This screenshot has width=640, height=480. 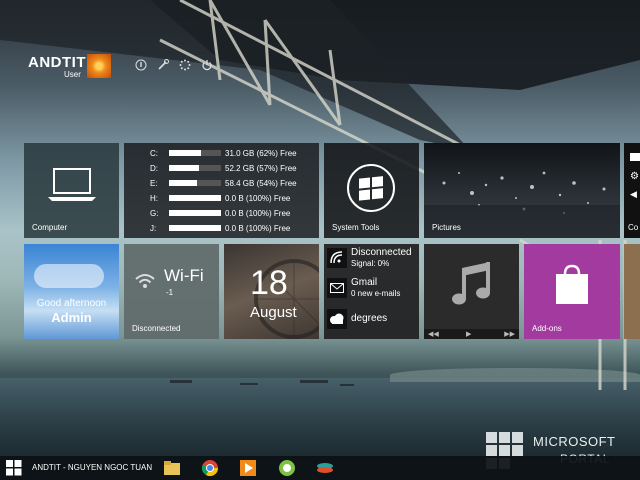 What do you see at coordinates (72, 74) in the screenshot?
I see `user-role: User` at bounding box center [72, 74].